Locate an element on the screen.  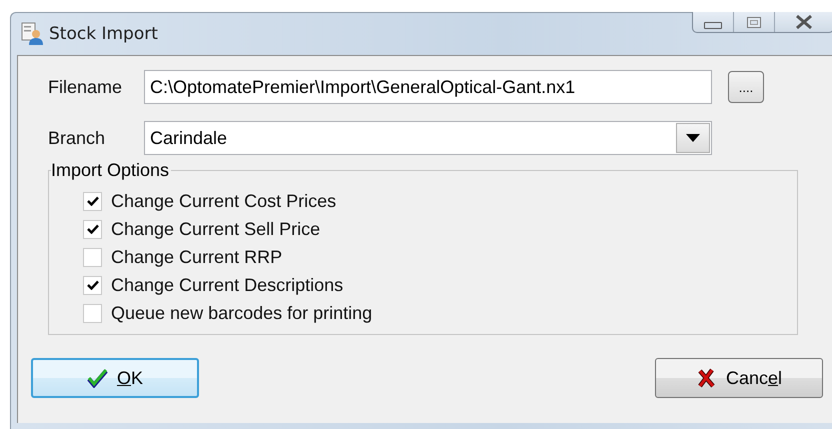
filename-label: Filename is located at coordinates (86, 87).